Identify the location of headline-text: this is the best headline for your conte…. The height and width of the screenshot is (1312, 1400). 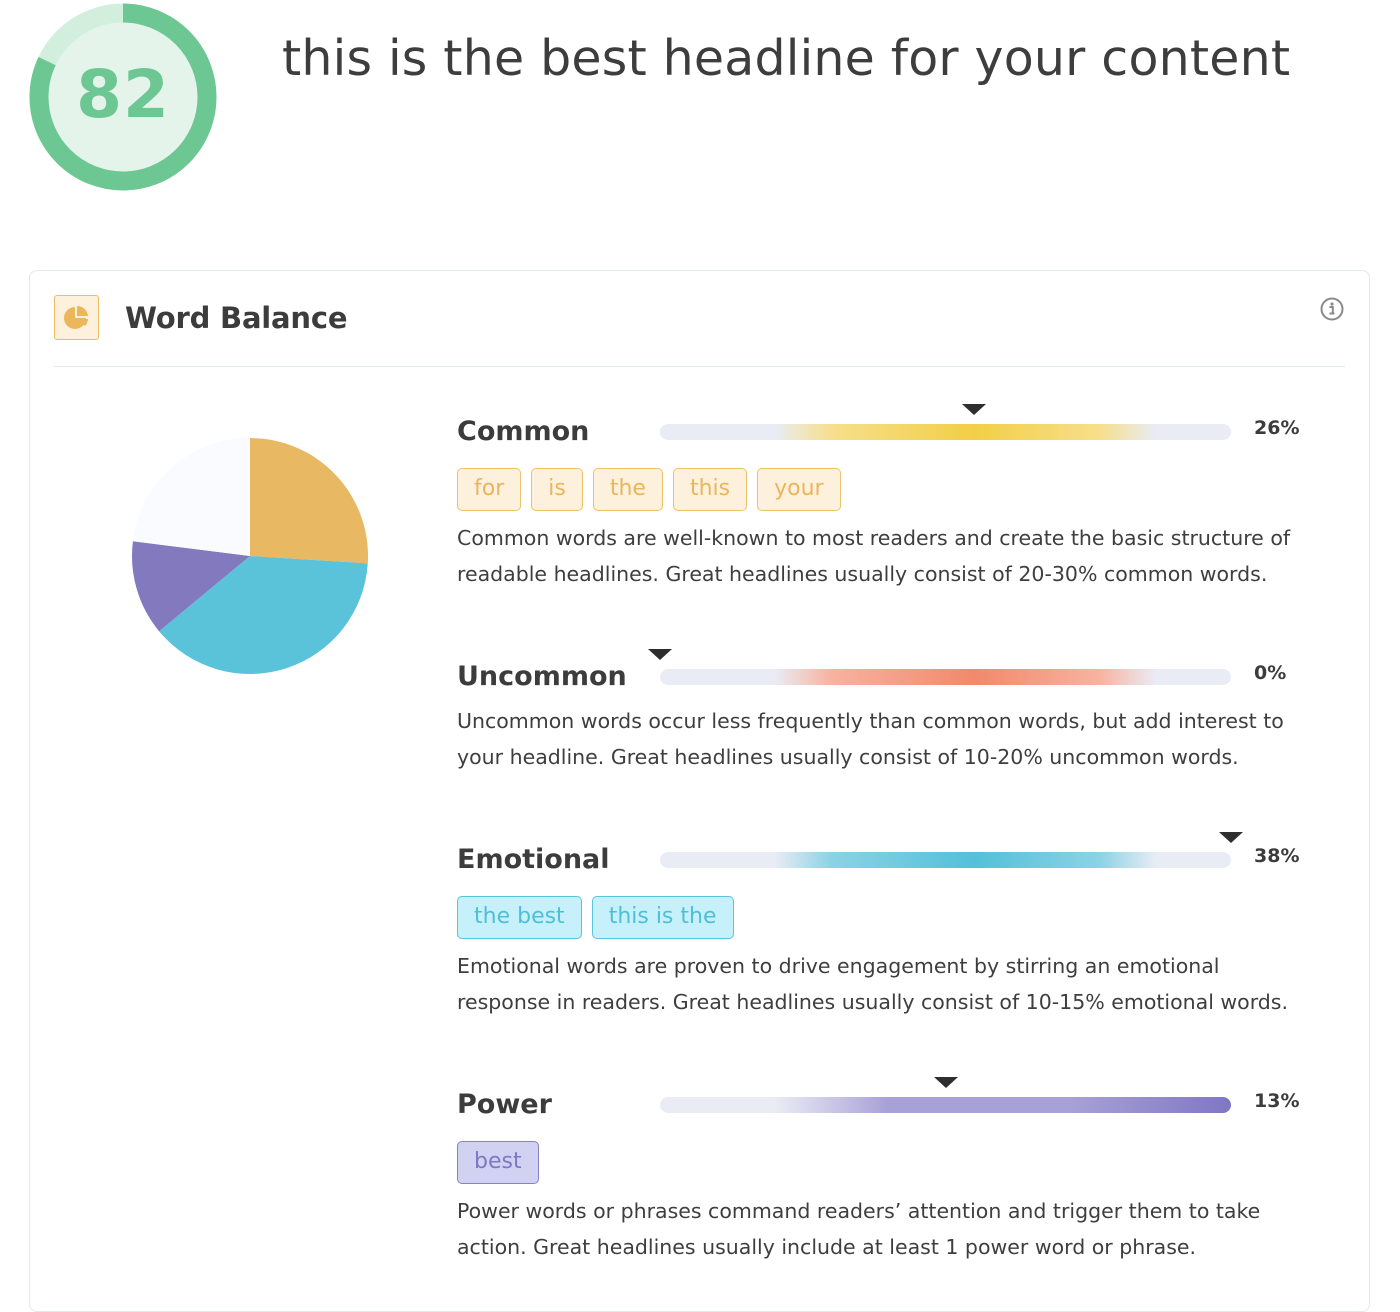
(786, 58).